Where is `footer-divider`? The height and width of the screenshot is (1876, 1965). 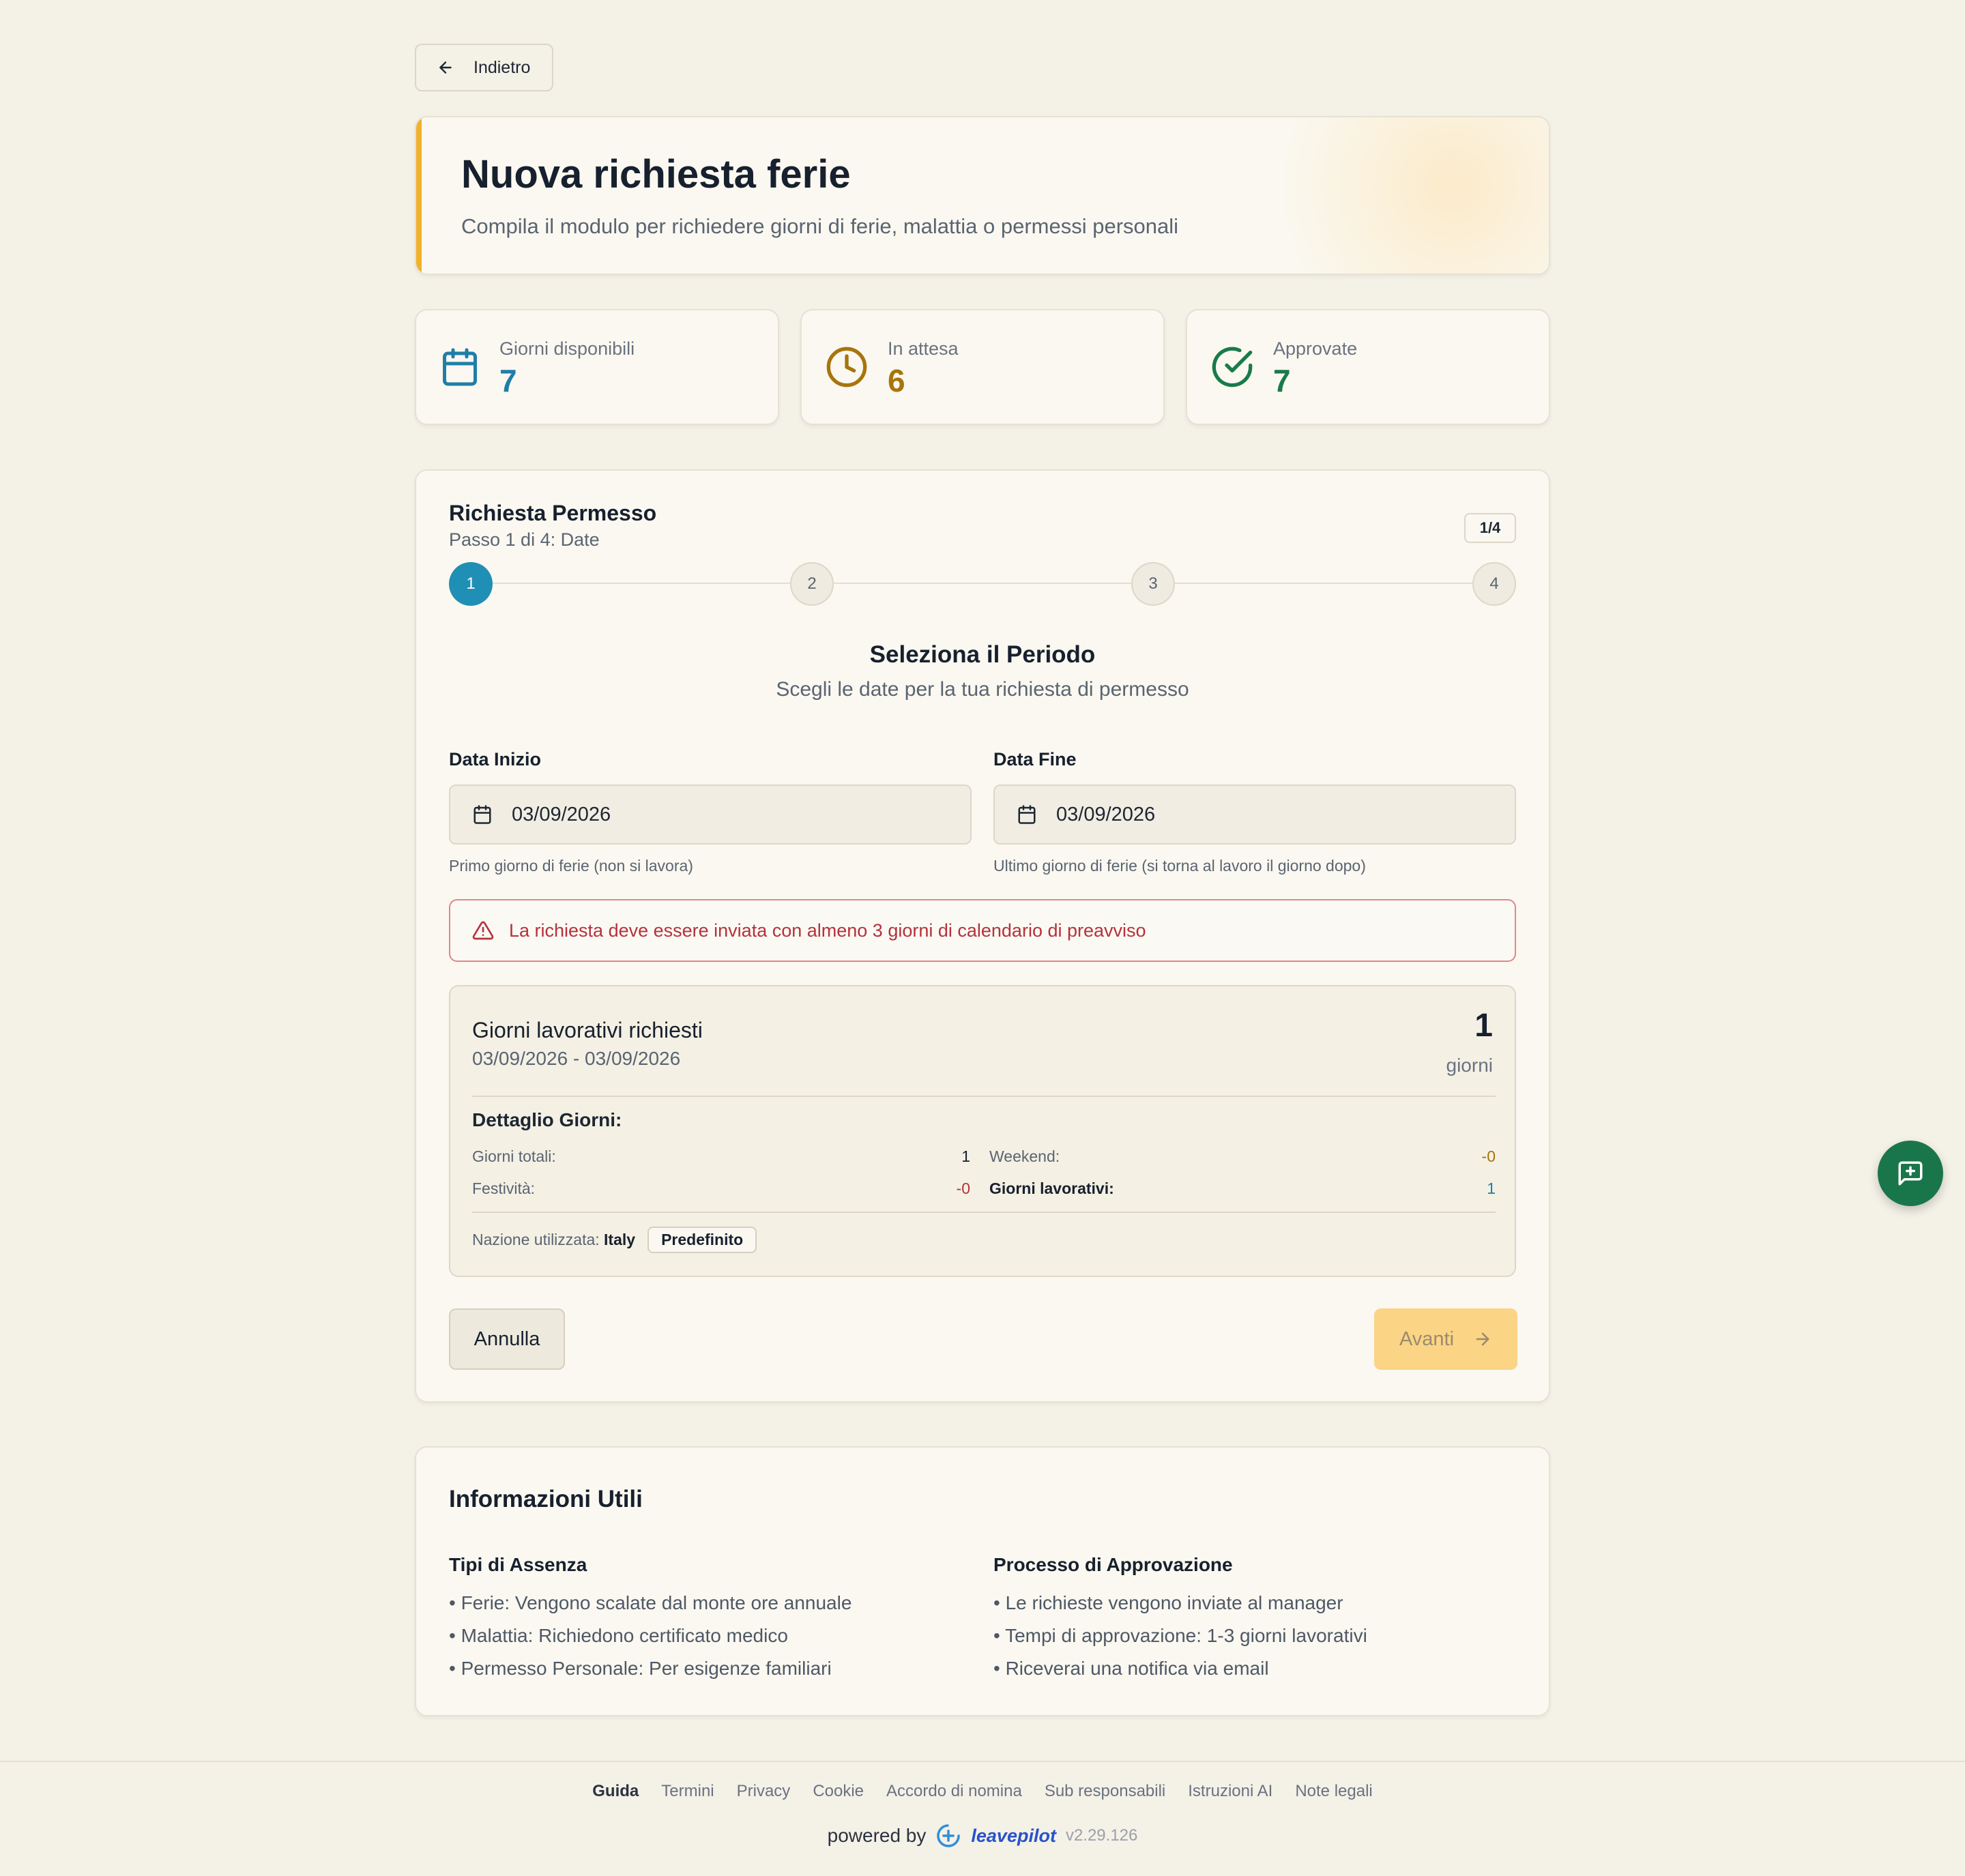 footer-divider is located at coordinates (982, 1762).